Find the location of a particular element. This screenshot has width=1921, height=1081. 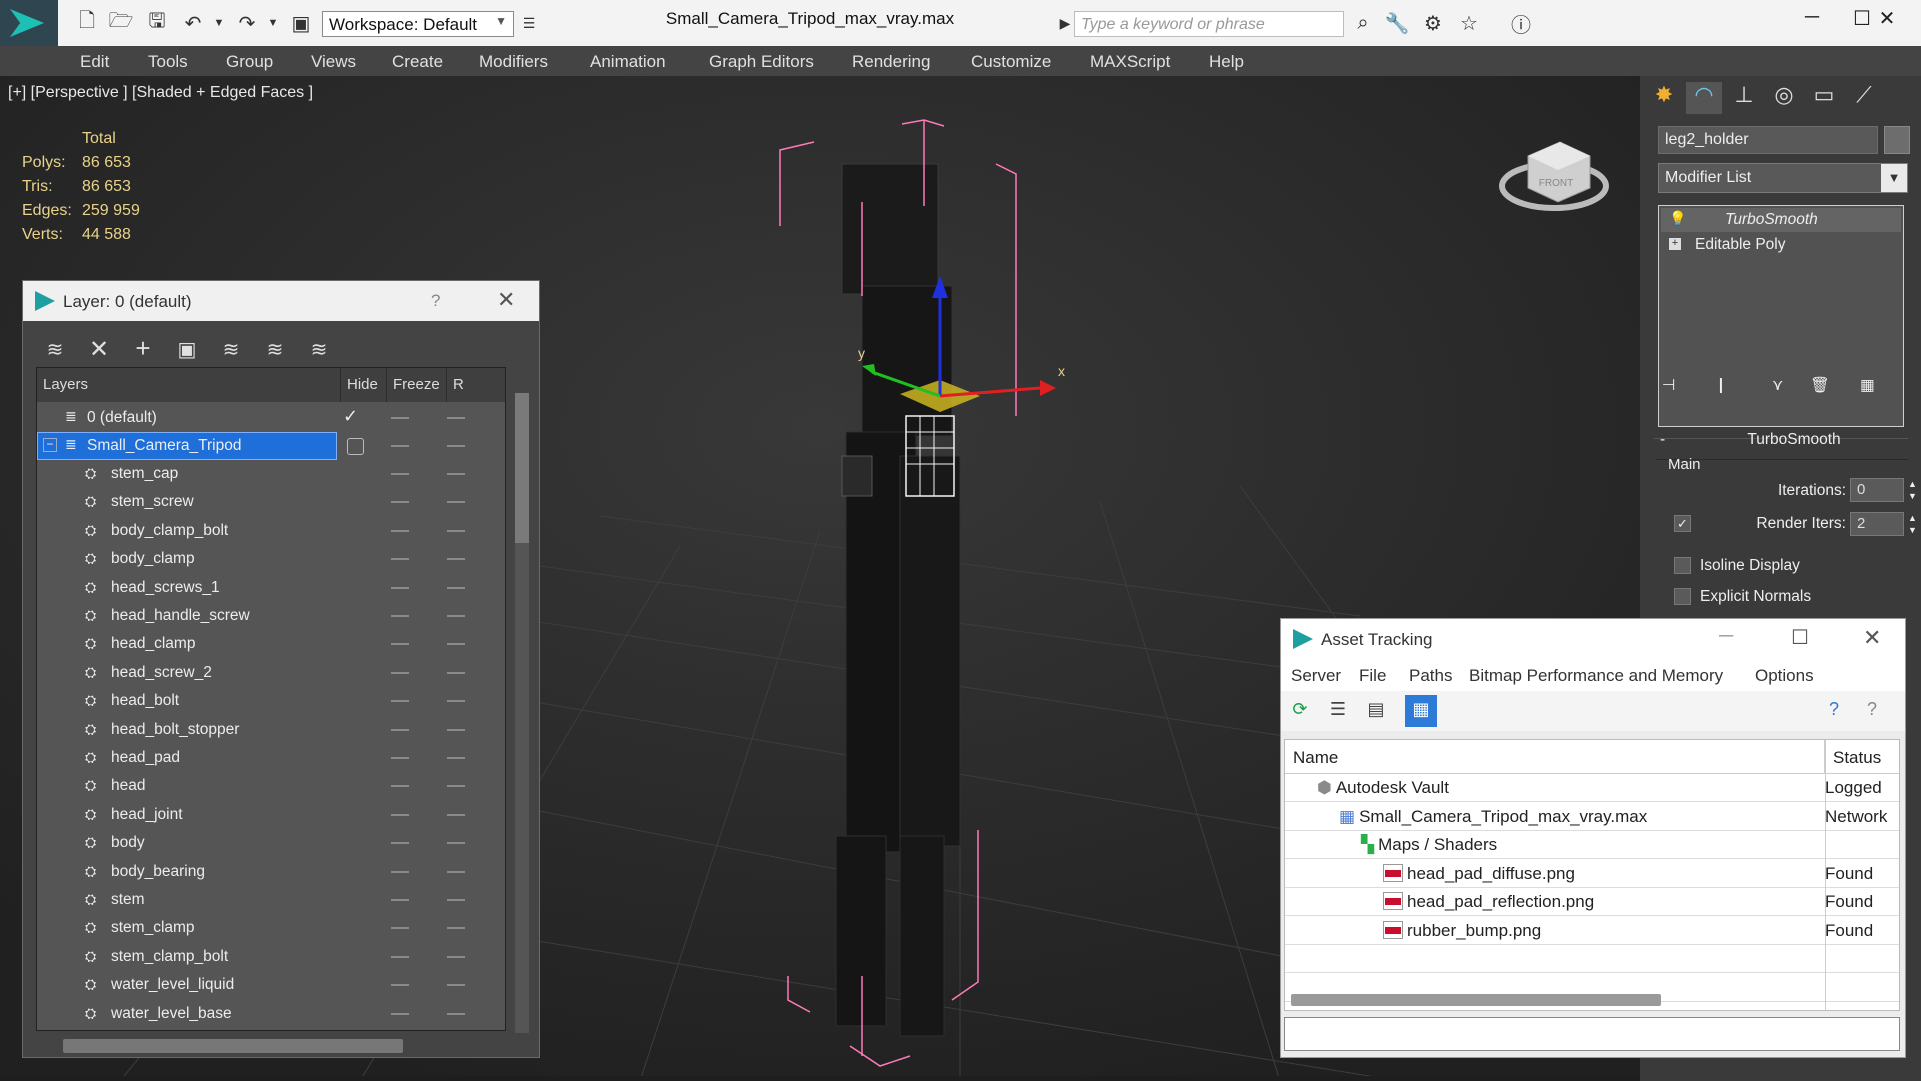

column-header-hide: Hide is located at coordinates (364, 385).